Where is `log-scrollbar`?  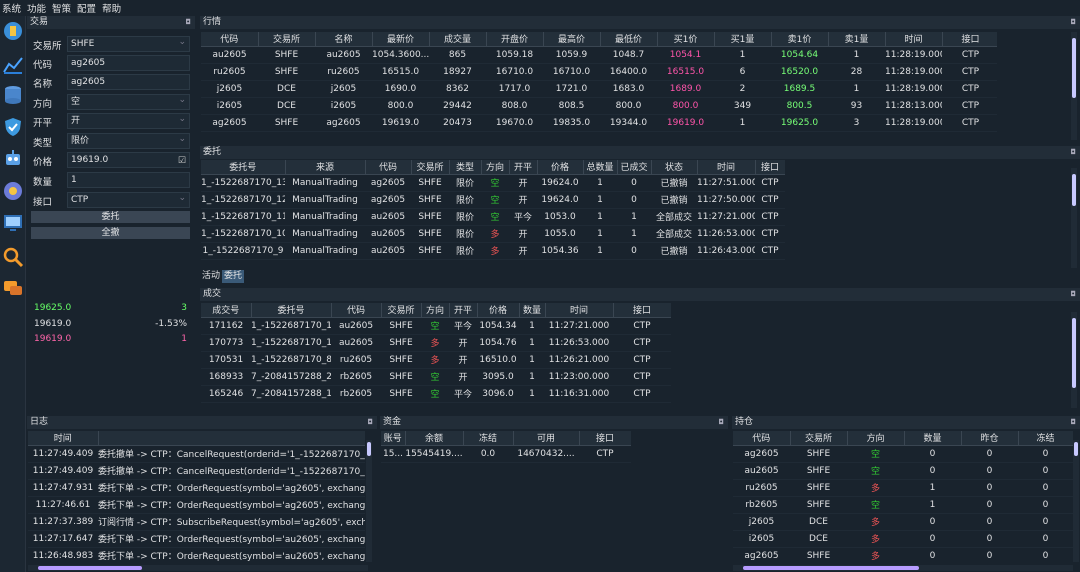 log-scrollbar is located at coordinates (369, 501).